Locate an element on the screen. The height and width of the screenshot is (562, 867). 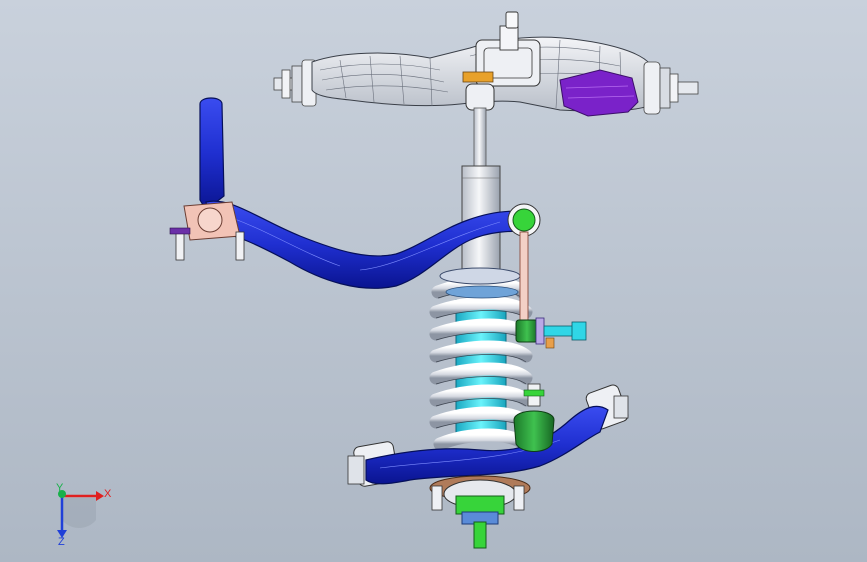
orange-spacer is located at coordinates (478, 77).